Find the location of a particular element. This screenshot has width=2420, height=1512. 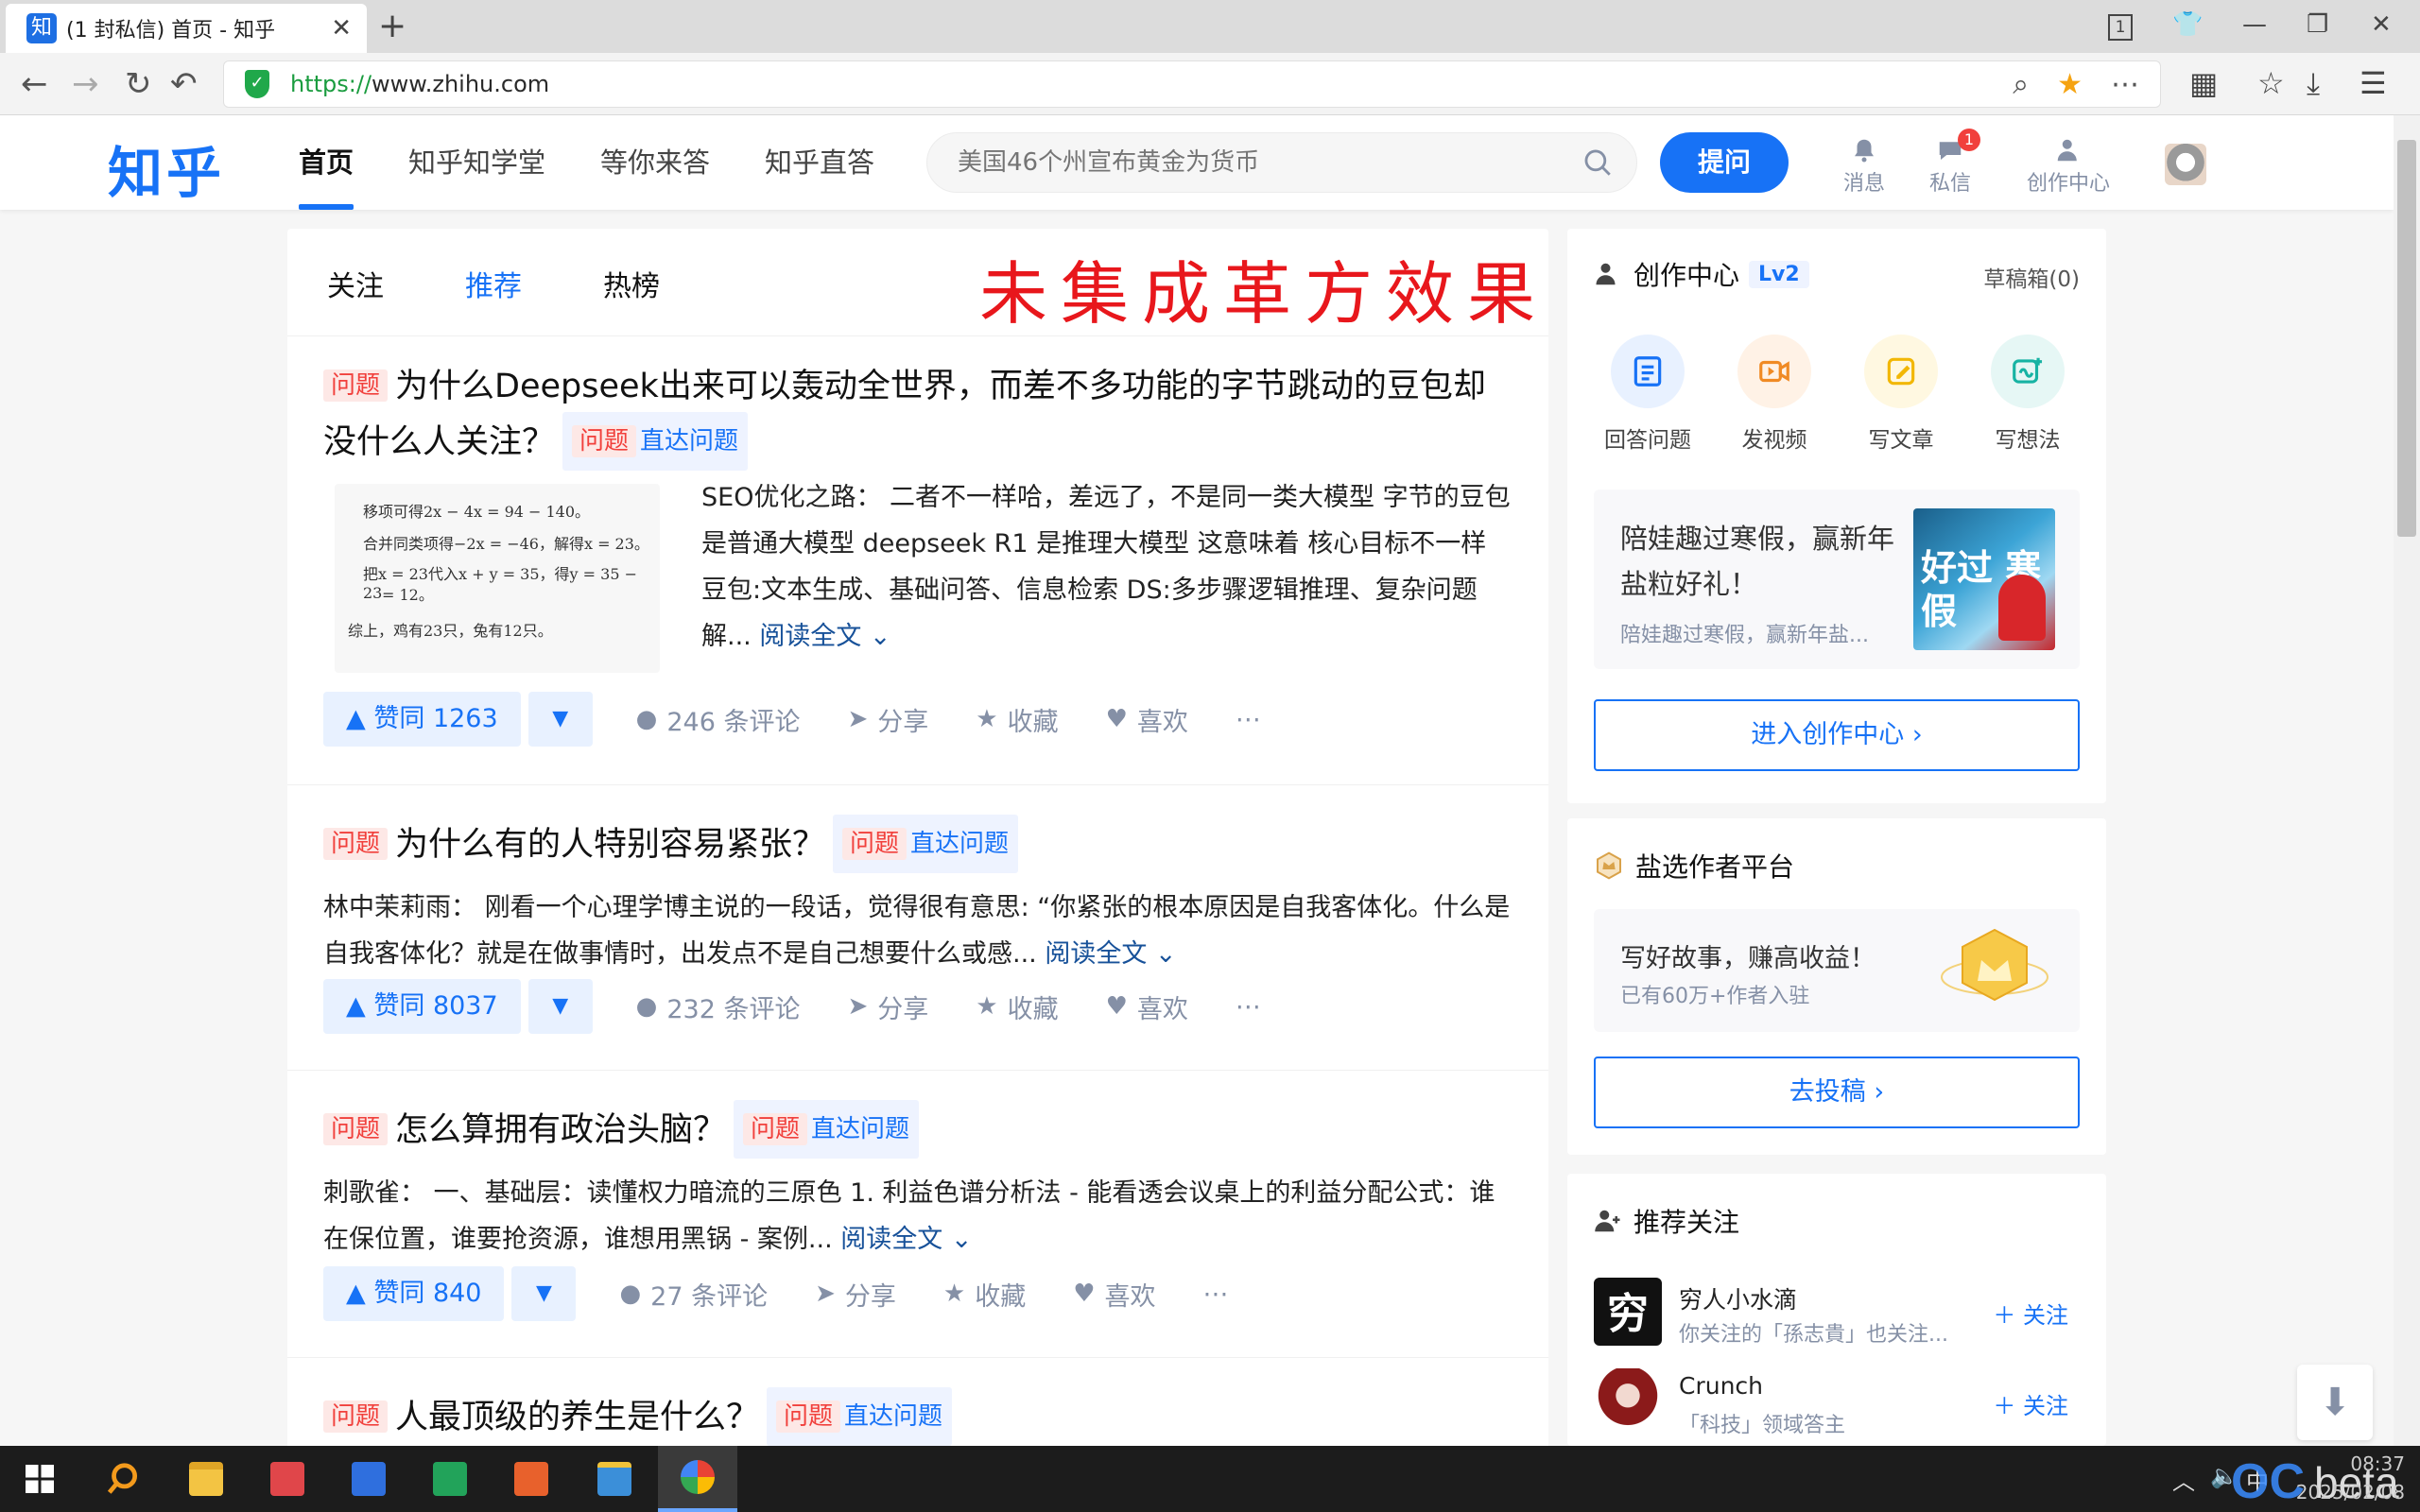

tab-hot: 热榜 is located at coordinates (632, 283).